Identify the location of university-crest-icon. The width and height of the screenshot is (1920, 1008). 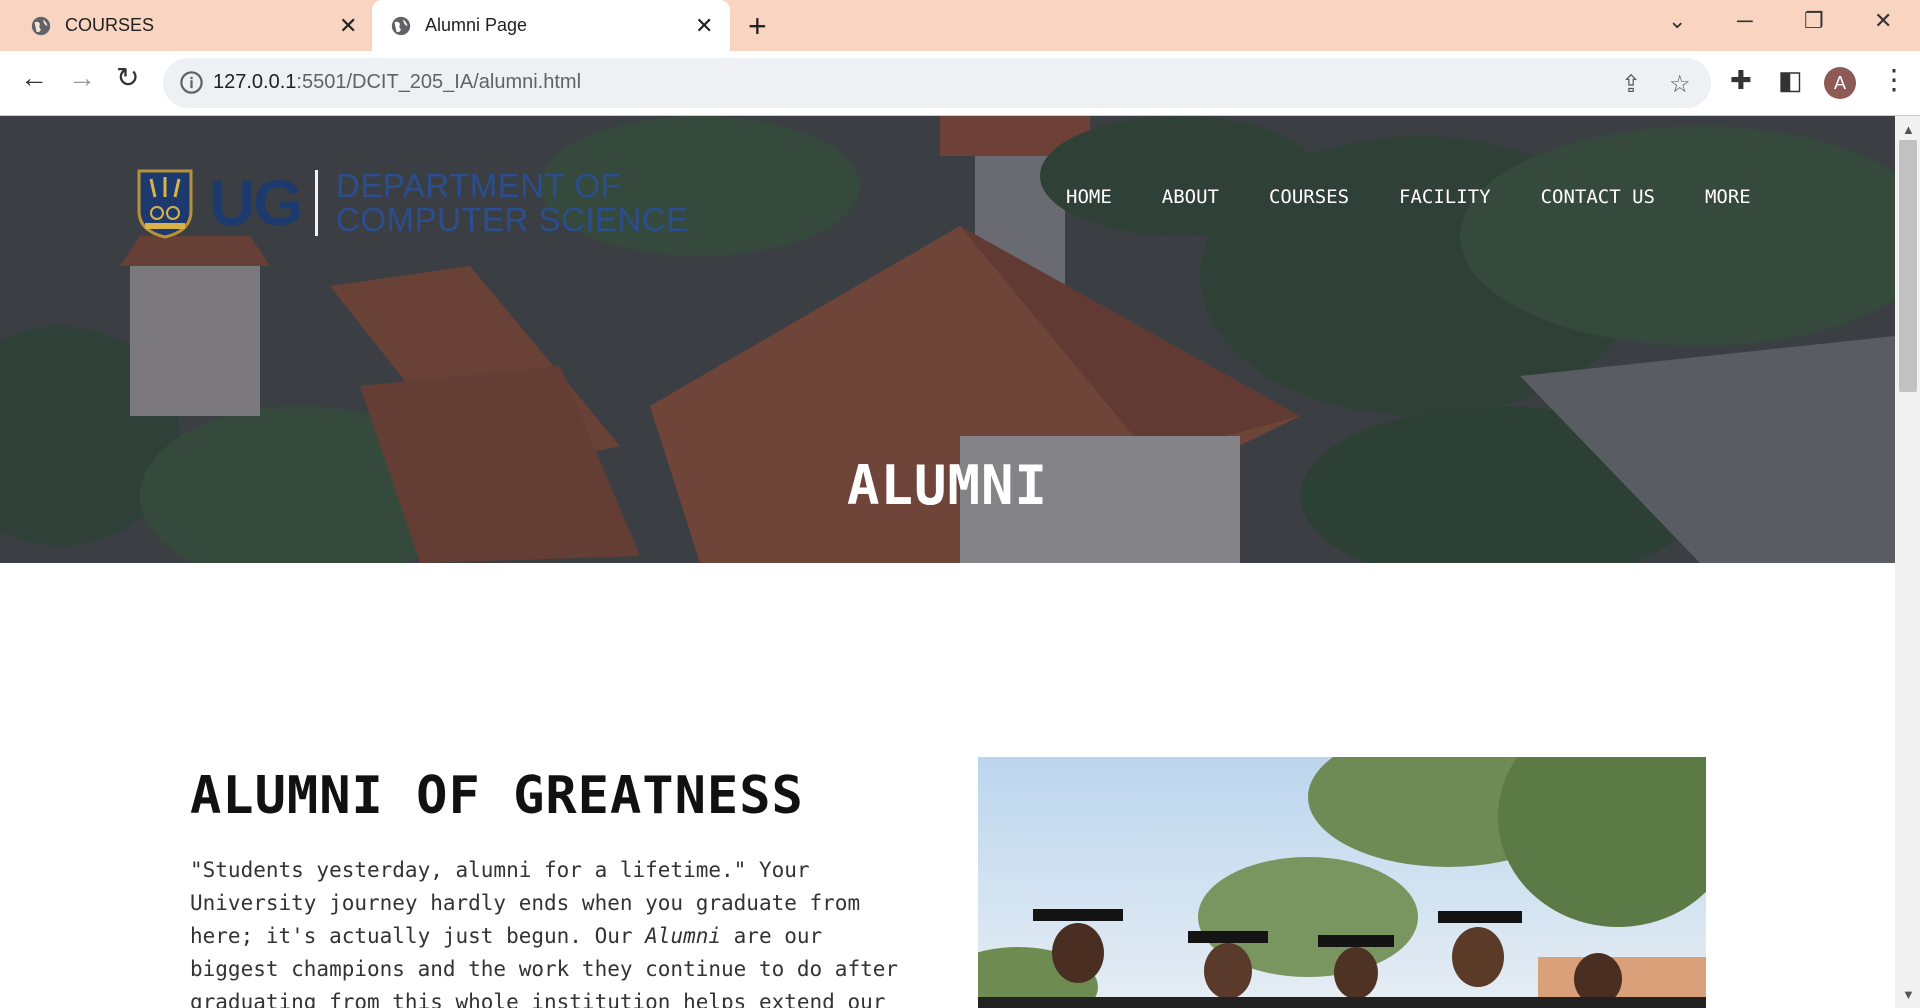
(165, 204).